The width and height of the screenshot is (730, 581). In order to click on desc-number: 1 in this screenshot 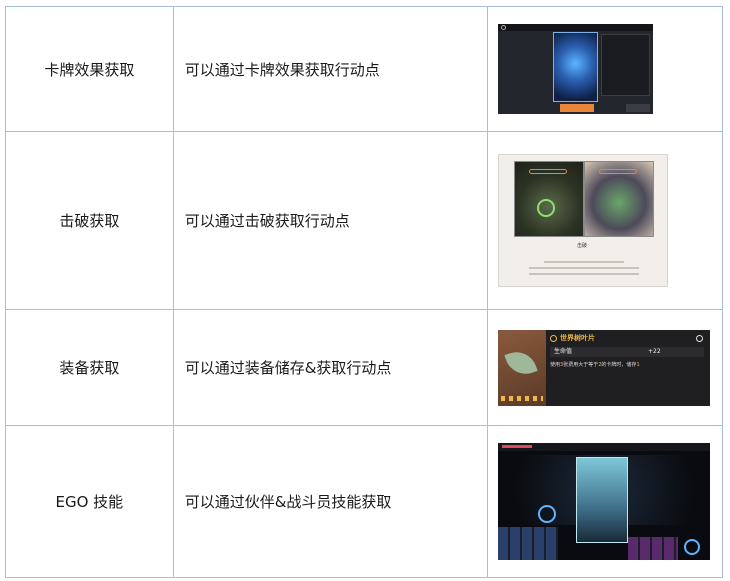, I will do `click(638, 364)`.